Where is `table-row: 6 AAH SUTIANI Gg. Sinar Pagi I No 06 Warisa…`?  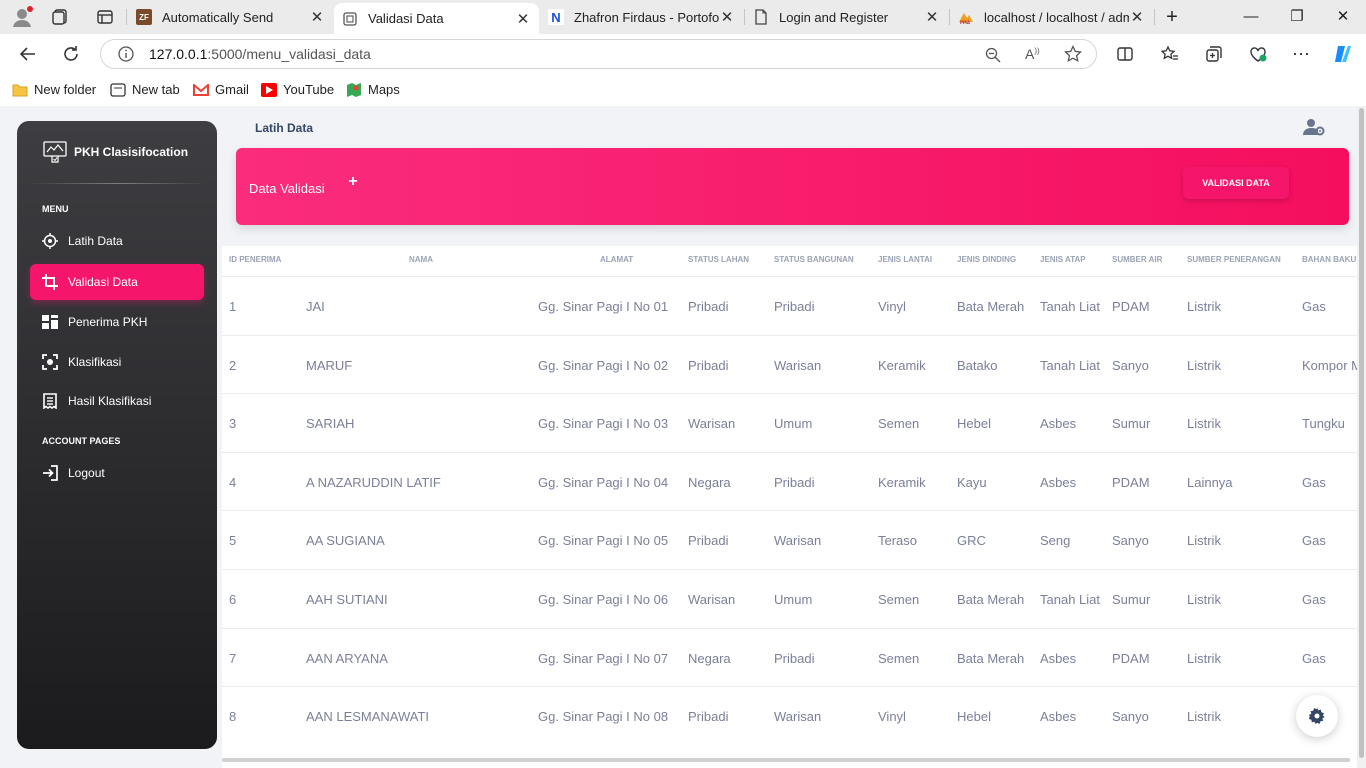
table-row: 6 AAH SUTIANI Gg. Sinar Pagi I No 06 Warisa… is located at coordinates (794, 598).